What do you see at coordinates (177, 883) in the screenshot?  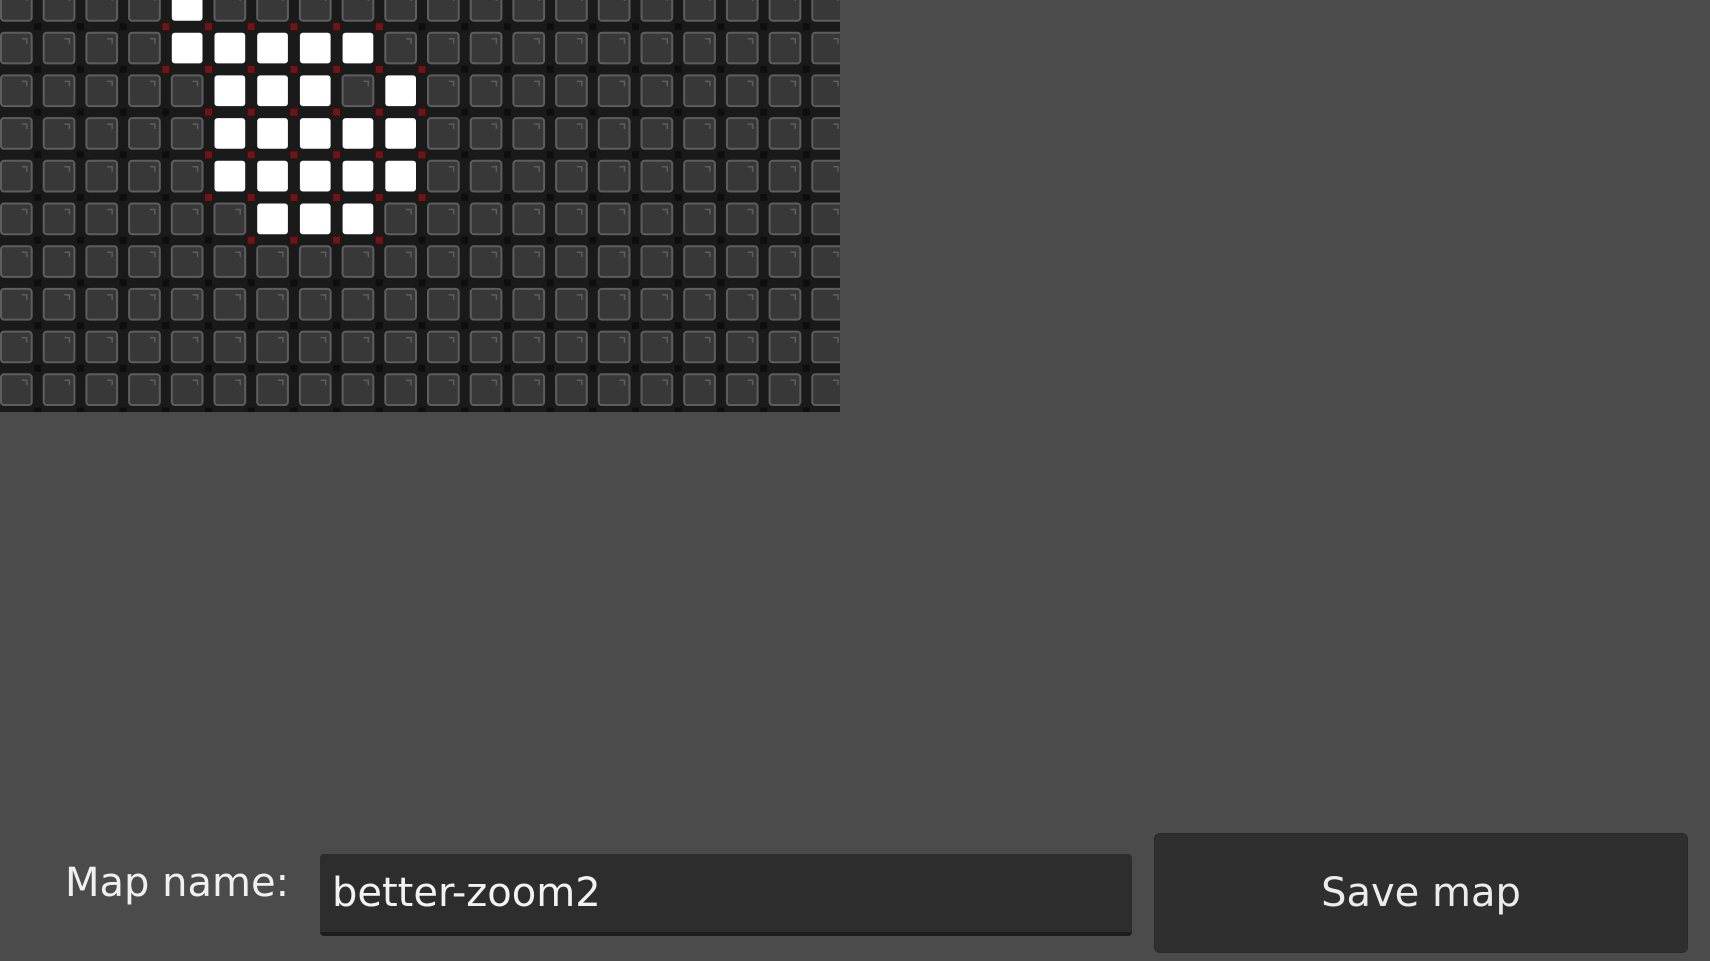 I see `map-name-label: Map name:` at bounding box center [177, 883].